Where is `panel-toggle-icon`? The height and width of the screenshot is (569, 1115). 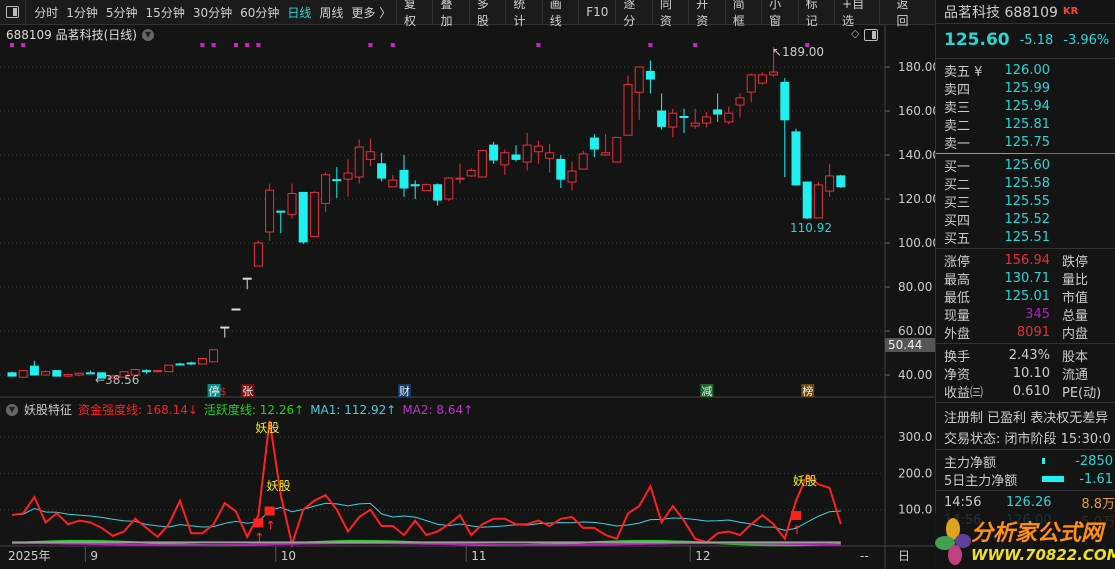 panel-toggle-icon is located at coordinates (13, 12).